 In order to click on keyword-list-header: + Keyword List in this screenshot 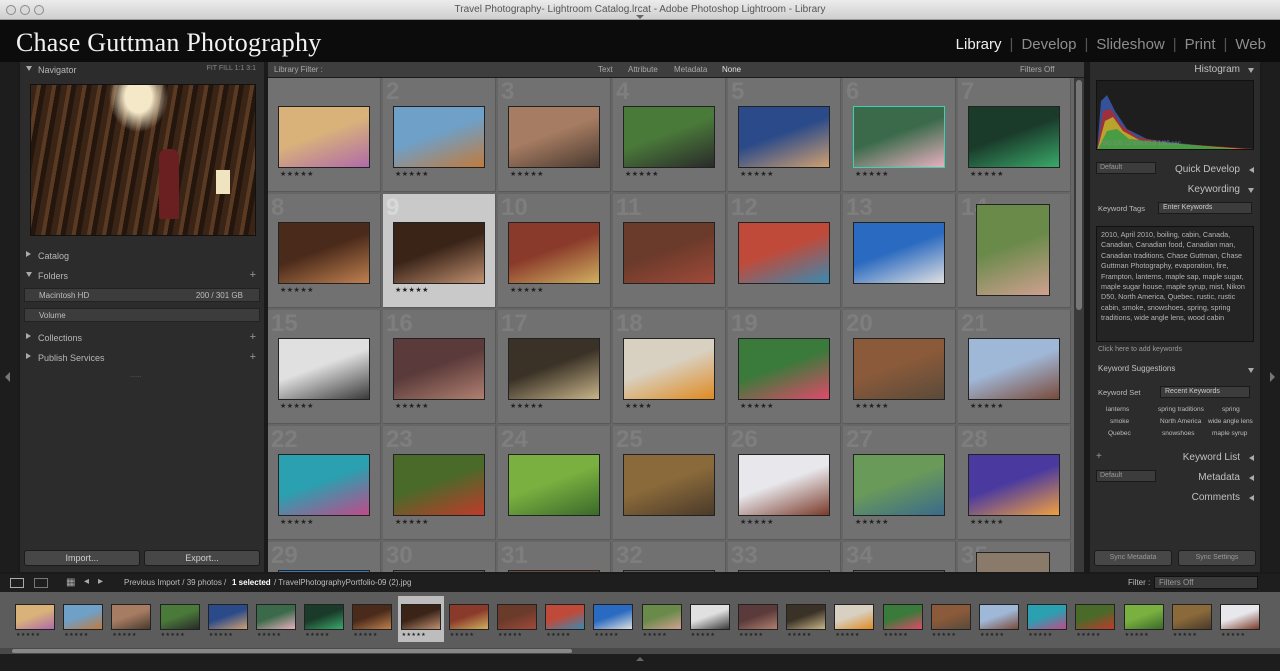, I will do `click(1175, 458)`.